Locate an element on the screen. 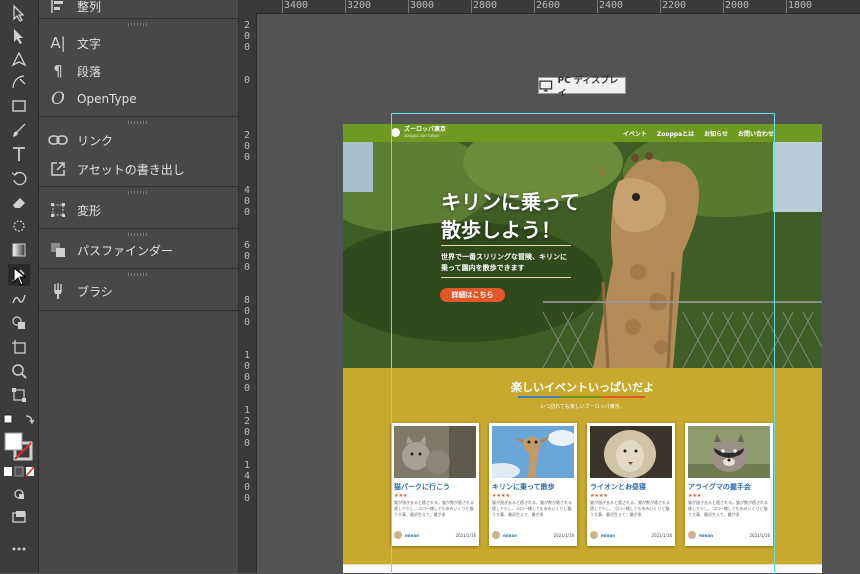  brushes-panel-tab: ブラシ is located at coordinates (80, 291).